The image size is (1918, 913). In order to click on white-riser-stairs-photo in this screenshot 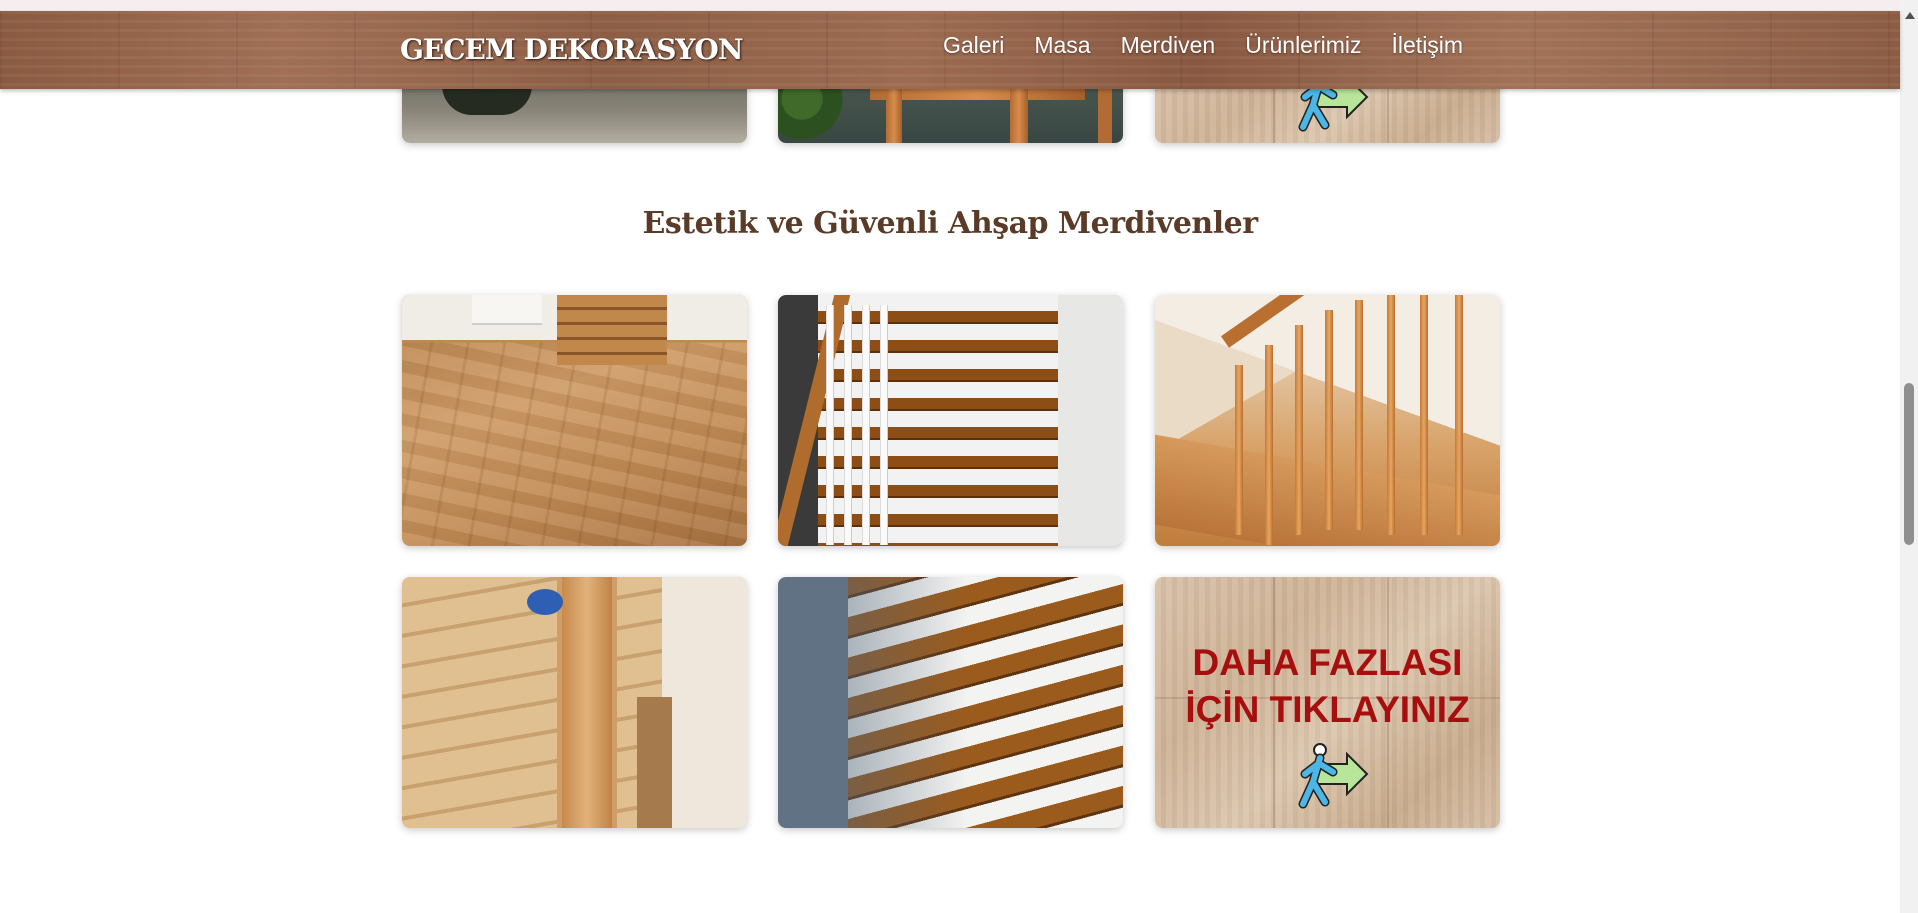, I will do `click(950, 420)`.